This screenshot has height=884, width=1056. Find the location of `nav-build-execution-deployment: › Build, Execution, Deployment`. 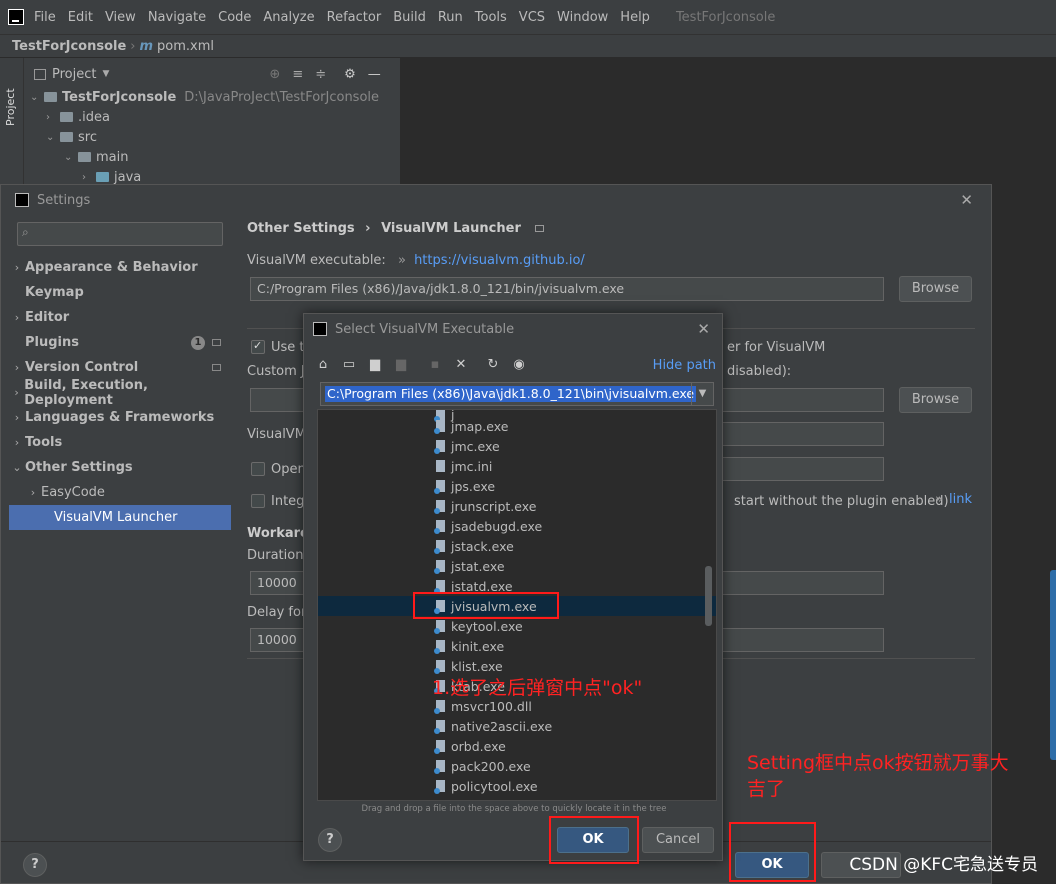

nav-build-execution-deployment: › Build, Execution, Deployment is located at coordinates (120, 393).